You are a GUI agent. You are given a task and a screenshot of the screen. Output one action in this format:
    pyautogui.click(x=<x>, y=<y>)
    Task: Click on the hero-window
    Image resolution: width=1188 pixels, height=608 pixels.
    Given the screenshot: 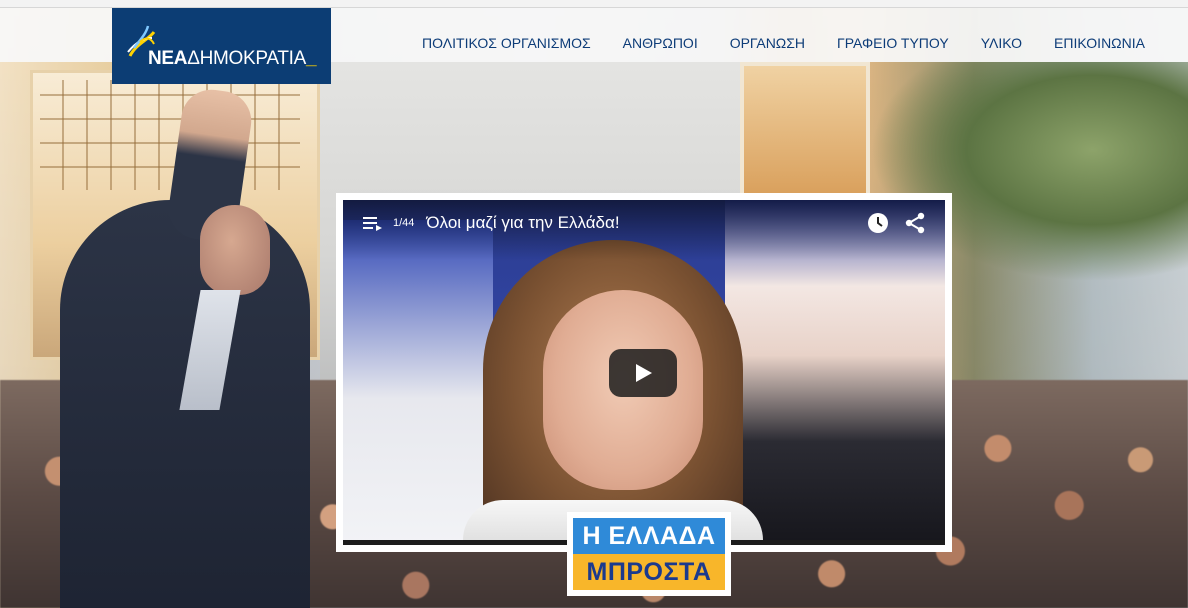 What is the action you would take?
    pyautogui.click(x=805, y=137)
    